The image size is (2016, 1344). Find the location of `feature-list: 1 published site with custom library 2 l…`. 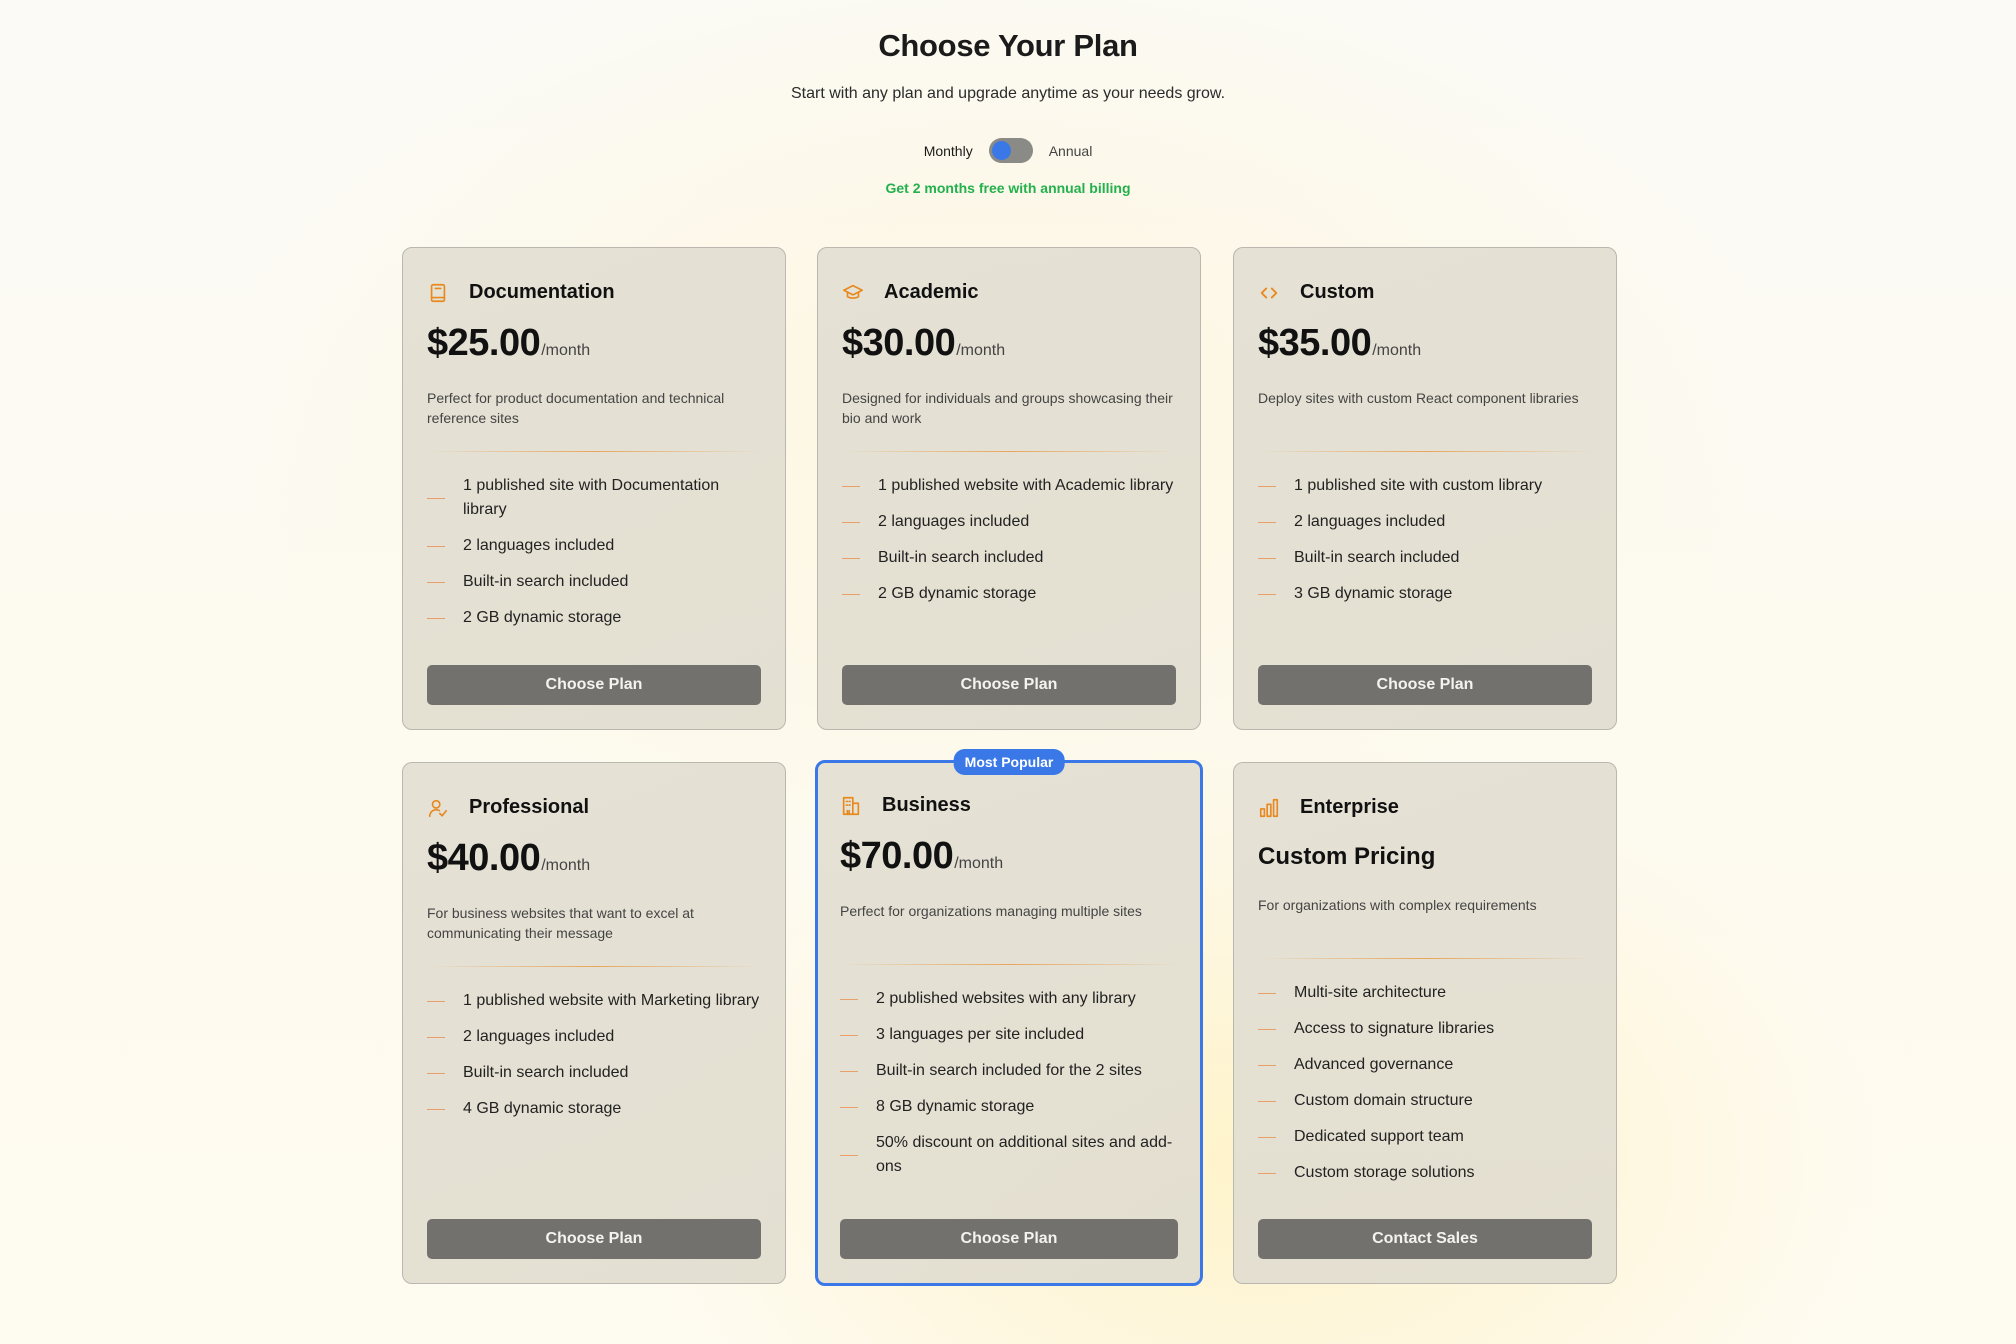

feature-list: 1 published site with custom library 2 l… is located at coordinates (1428, 546).